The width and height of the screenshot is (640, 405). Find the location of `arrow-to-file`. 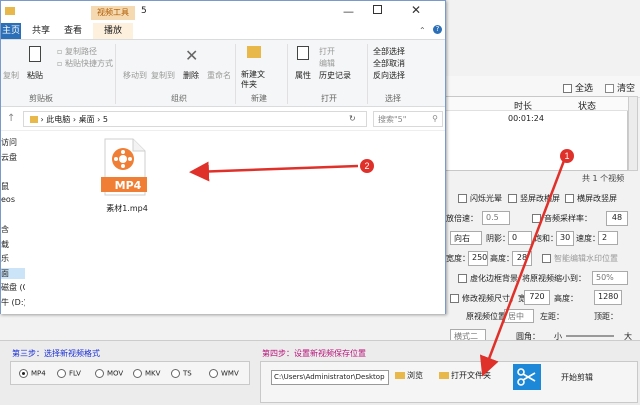

arrow-to-file is located at coordinates (274, 171).